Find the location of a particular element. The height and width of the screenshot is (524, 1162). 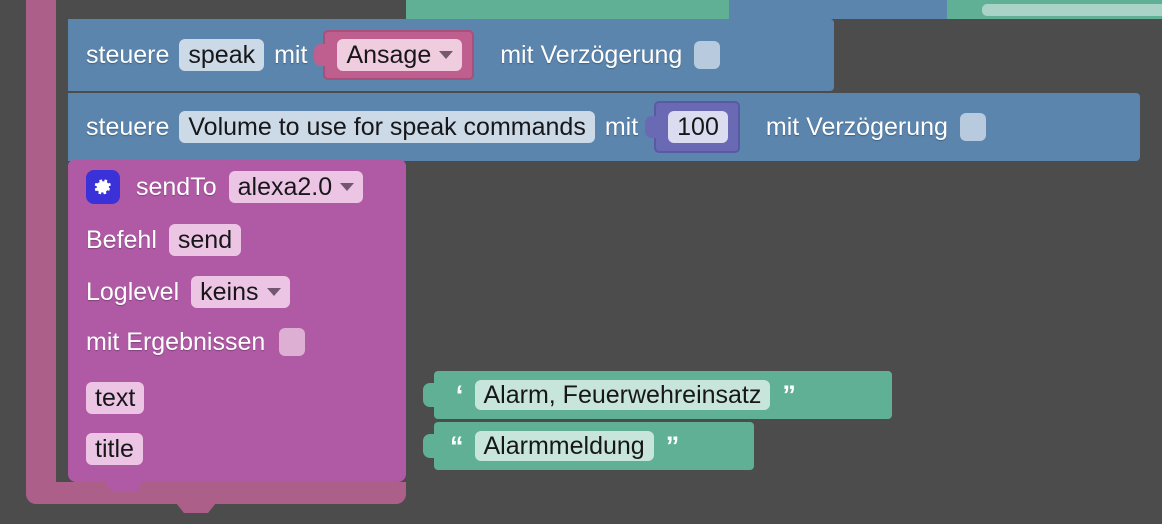

sendto-text-row: text is located at coordinates (115, 398).